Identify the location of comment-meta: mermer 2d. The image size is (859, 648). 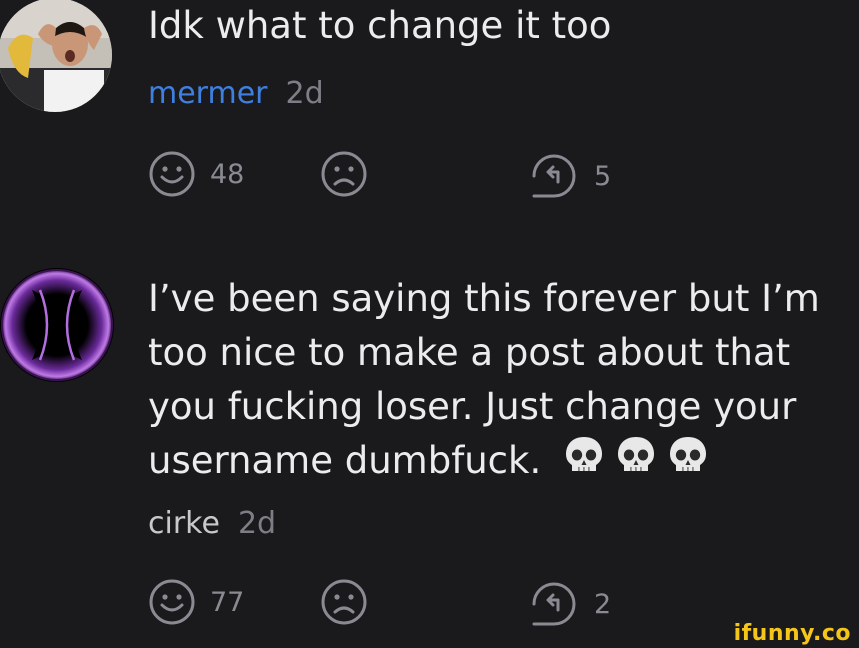
(236, 93).